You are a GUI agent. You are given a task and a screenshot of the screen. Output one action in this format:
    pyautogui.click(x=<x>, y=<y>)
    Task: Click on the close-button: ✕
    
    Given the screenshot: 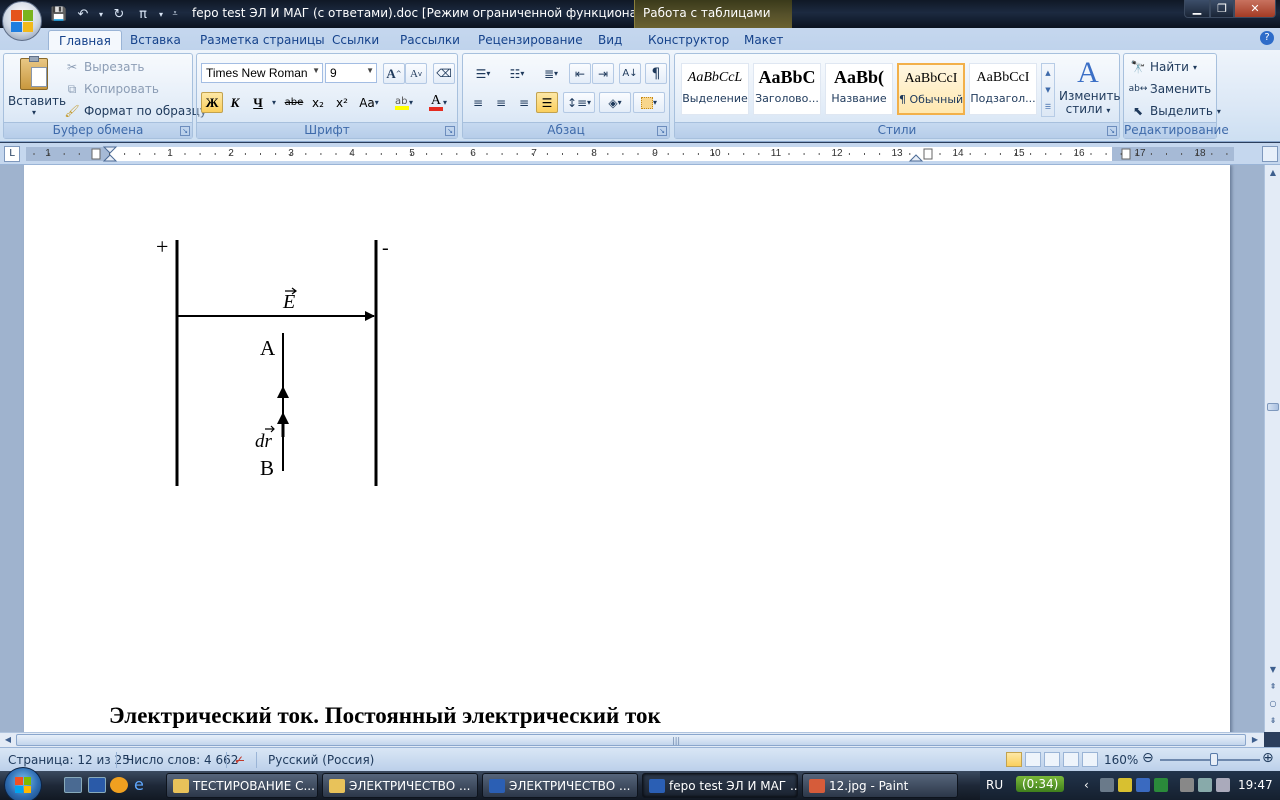 What is the action you would take?
    pyautogui.click(x=1255, y=9)
    